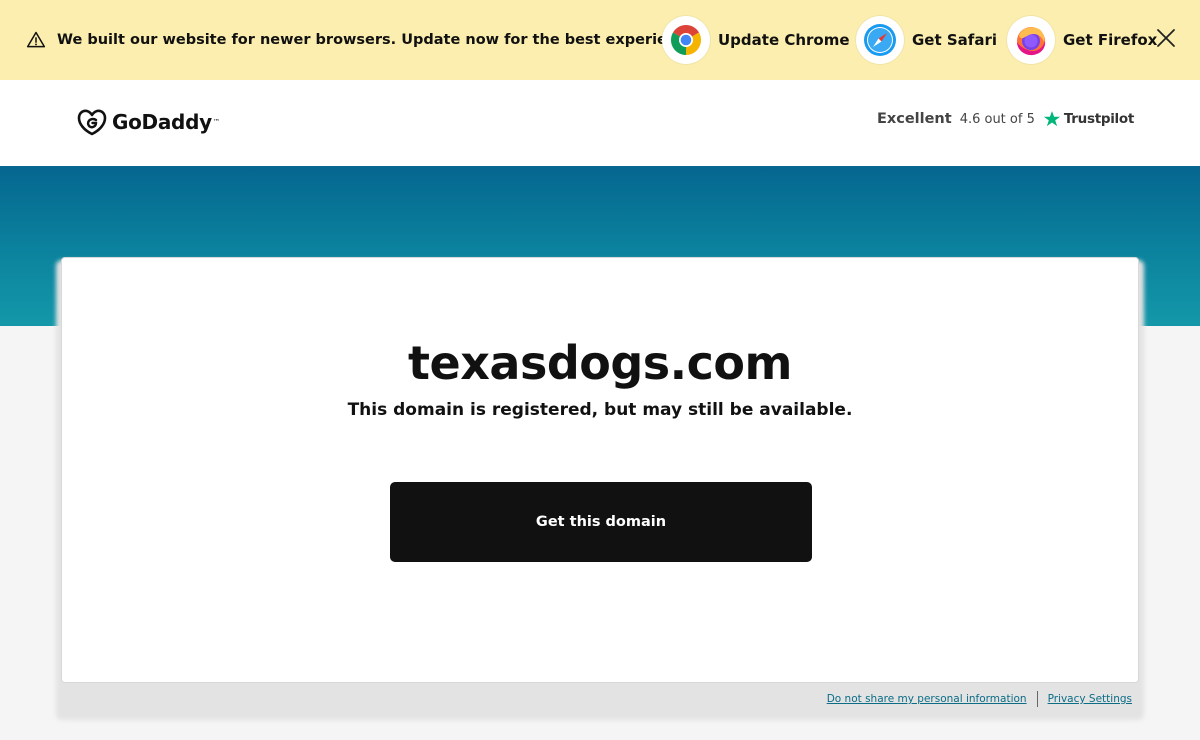 The height and width of the screenshot is (740, 1200). Describe the element at coordinates (997, 119) in the screenshot. I see `rating-score: 4.6 out of 5` at that location.